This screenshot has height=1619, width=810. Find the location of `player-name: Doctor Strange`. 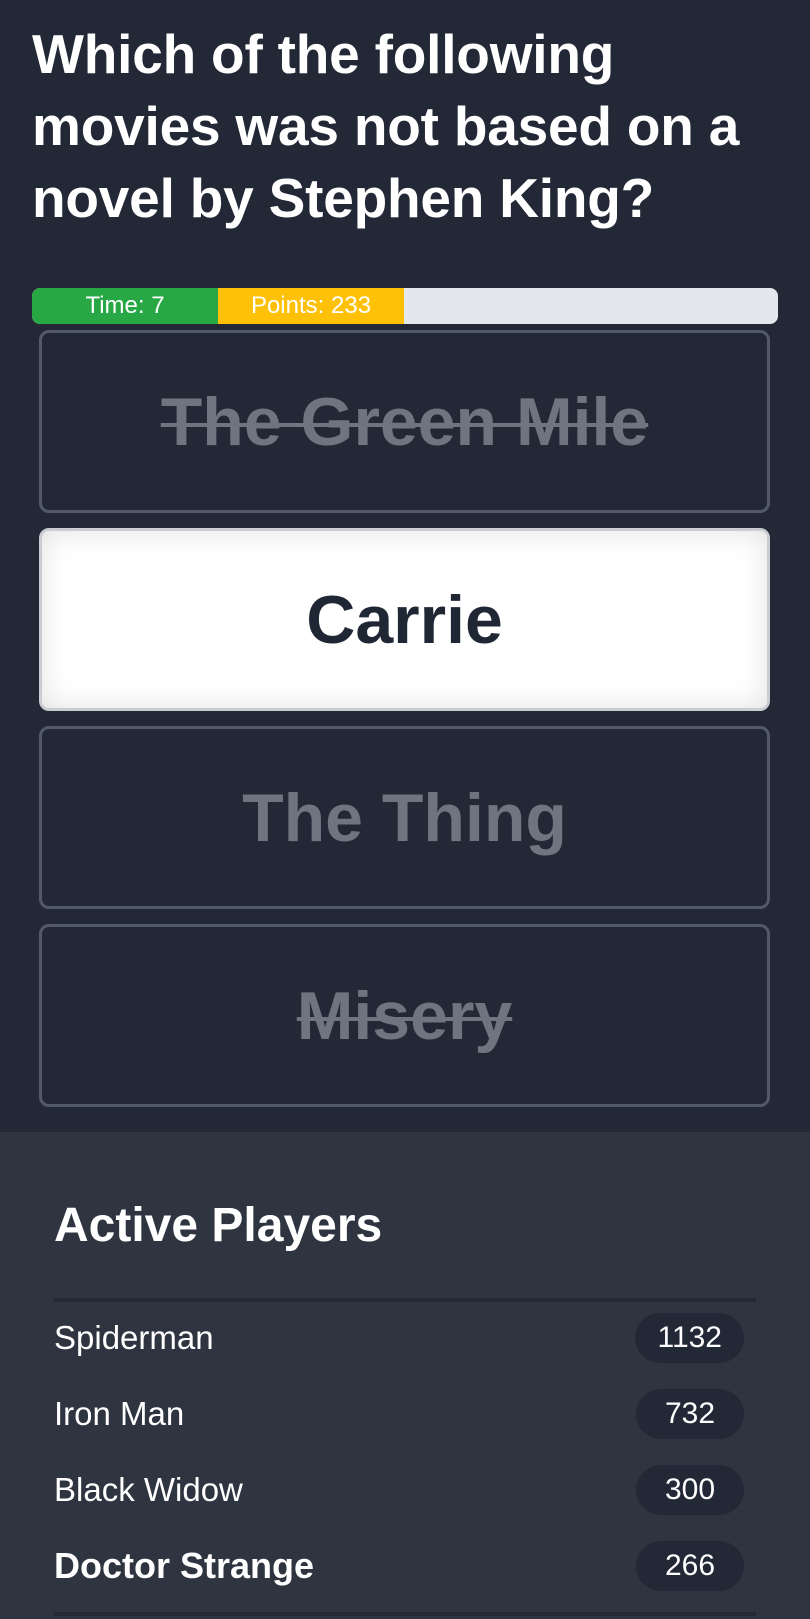

player-name: Doctor Strange is located at coordinates (184, 1565).